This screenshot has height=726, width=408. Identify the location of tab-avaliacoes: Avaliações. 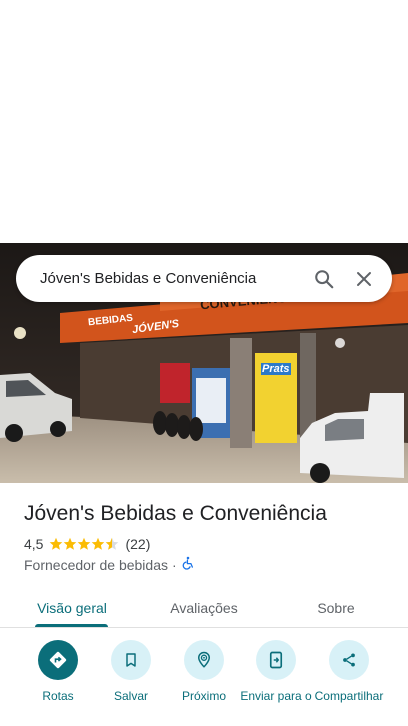
(204, 608).